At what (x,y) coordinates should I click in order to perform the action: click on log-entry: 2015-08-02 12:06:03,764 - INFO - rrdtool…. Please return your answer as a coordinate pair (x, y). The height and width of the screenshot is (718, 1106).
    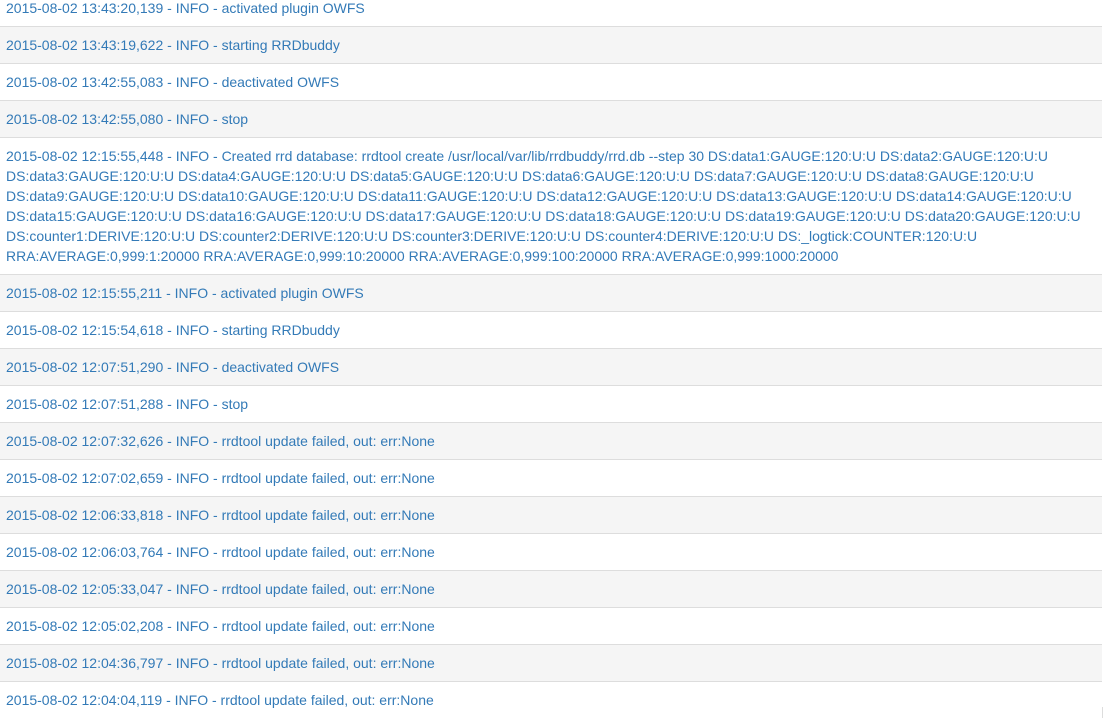
    Looking at the image, I should click on (551, 551).